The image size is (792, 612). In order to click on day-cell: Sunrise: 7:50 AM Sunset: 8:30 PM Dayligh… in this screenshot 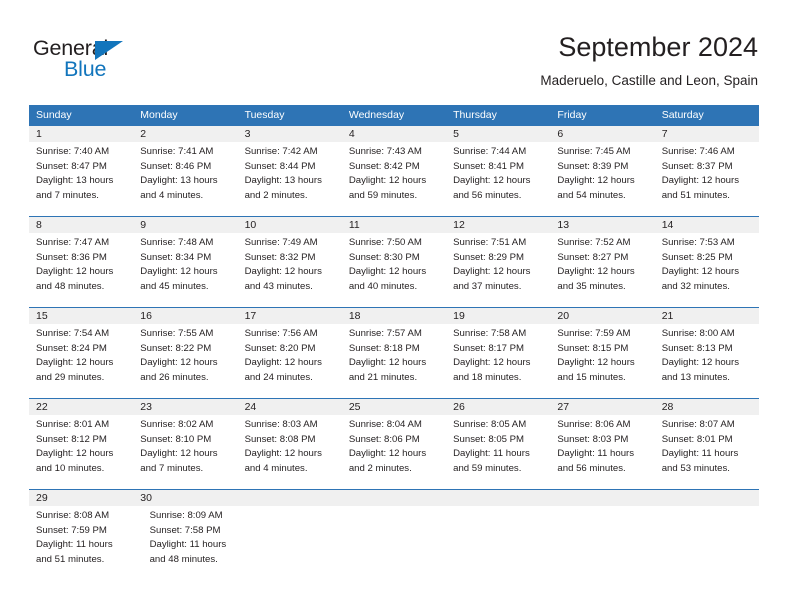, I will do `click(394, 270)`.